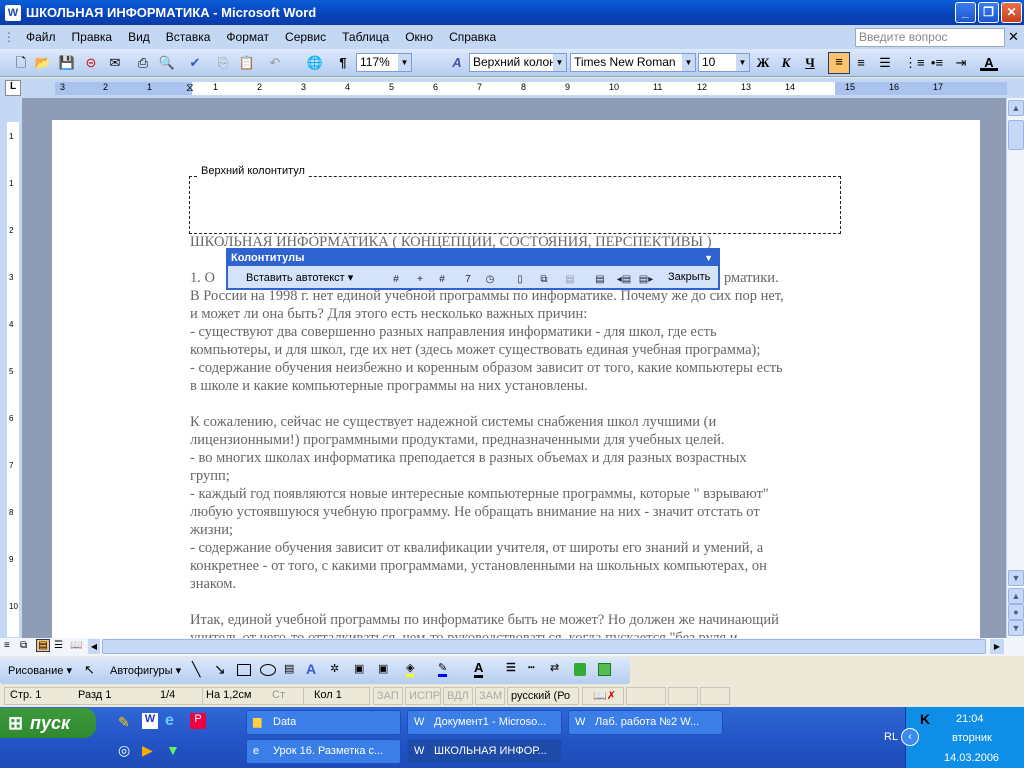 This screenshot has height=768, width=1024. I want to click on numbering-icon: ⋮≡, so click(914, 63).